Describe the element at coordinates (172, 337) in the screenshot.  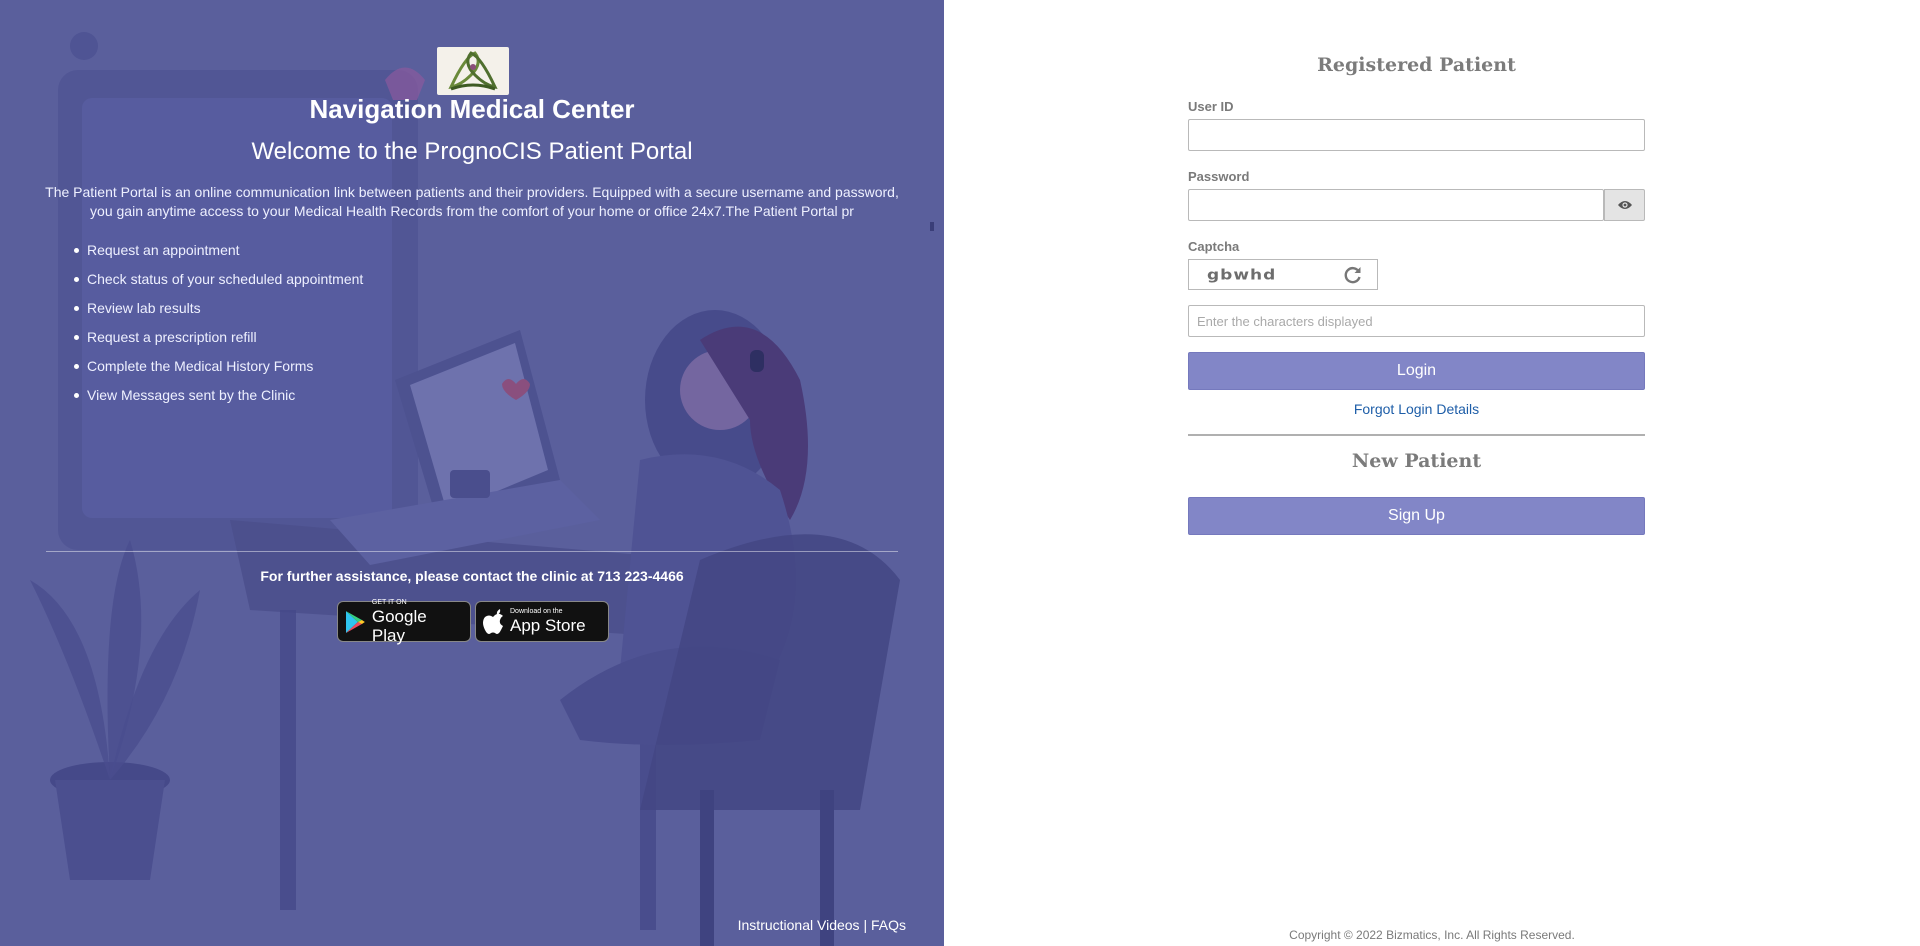
I see `feature-label: Request a prescription refill` at that location.